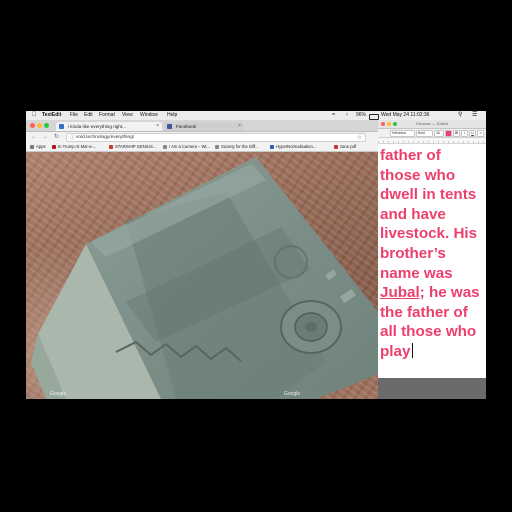  What do you see at coordinates (336, 147) in the screenshot?
I see `pdf-file-icon` at bounding box center [336, 147].